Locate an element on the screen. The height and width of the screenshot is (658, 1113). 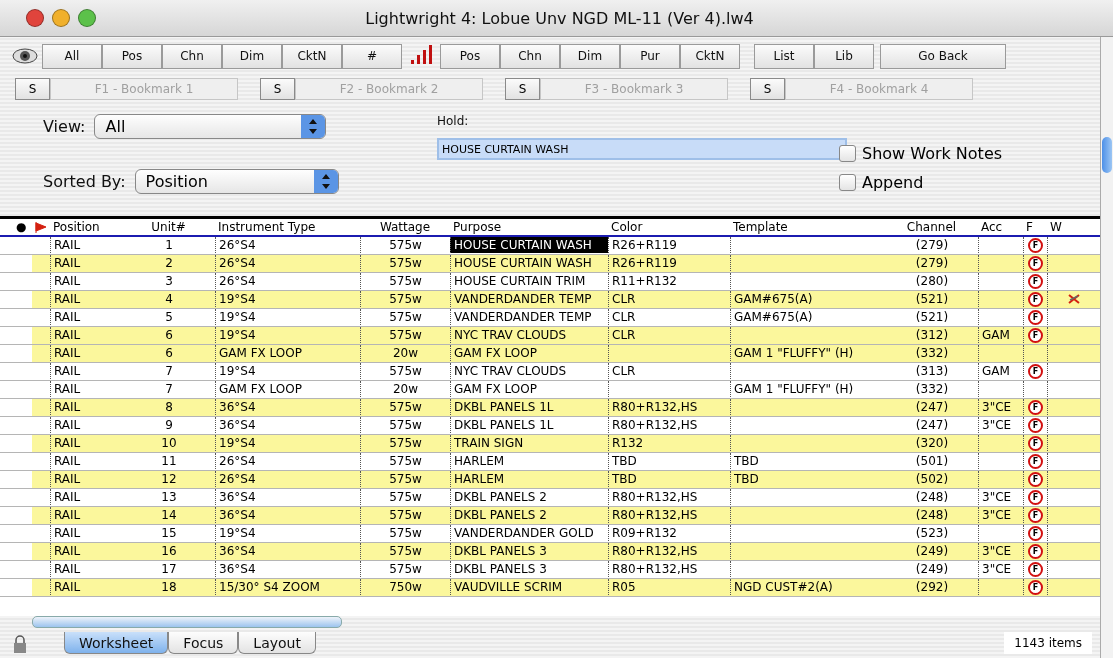
minimize-button is located at coordinates (61, 18).